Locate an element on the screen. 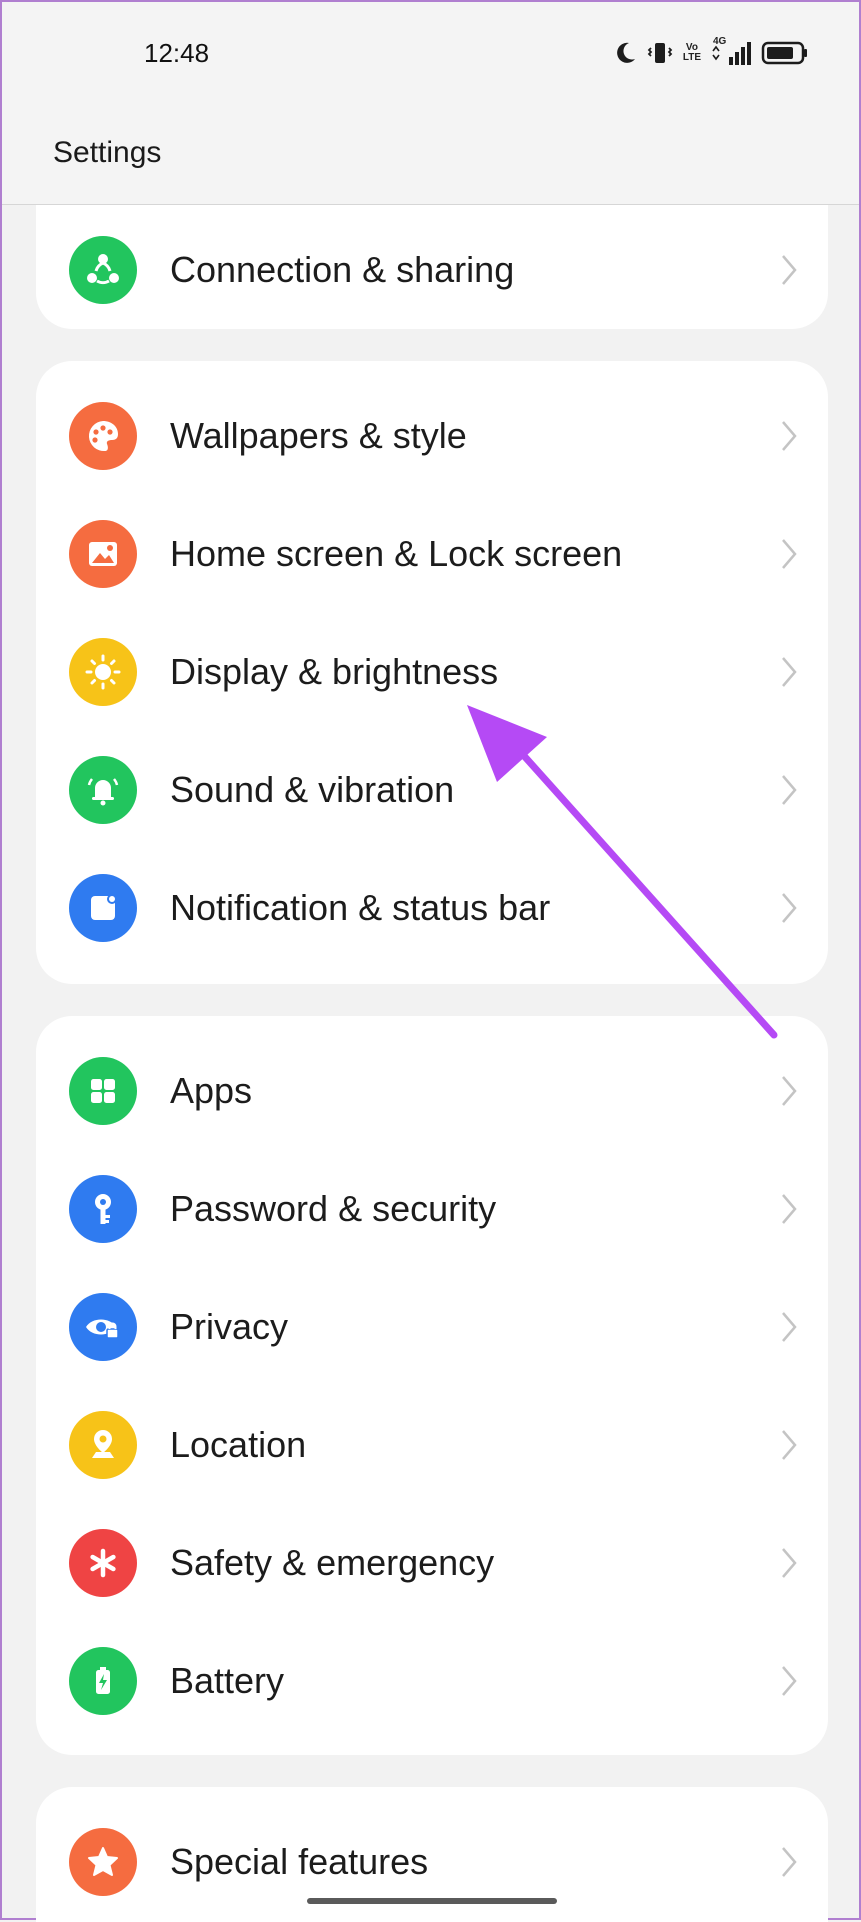  settings-item-sound-vibration: Sound & vibration is located at coordinates (432, 790).